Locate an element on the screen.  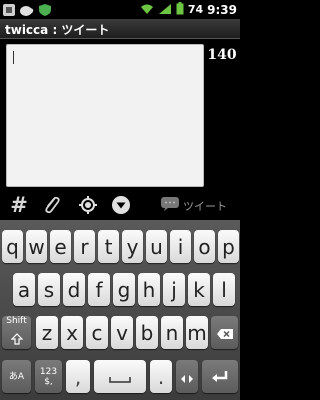
action-bar: # ツイート is located at coordinates (120, 205).